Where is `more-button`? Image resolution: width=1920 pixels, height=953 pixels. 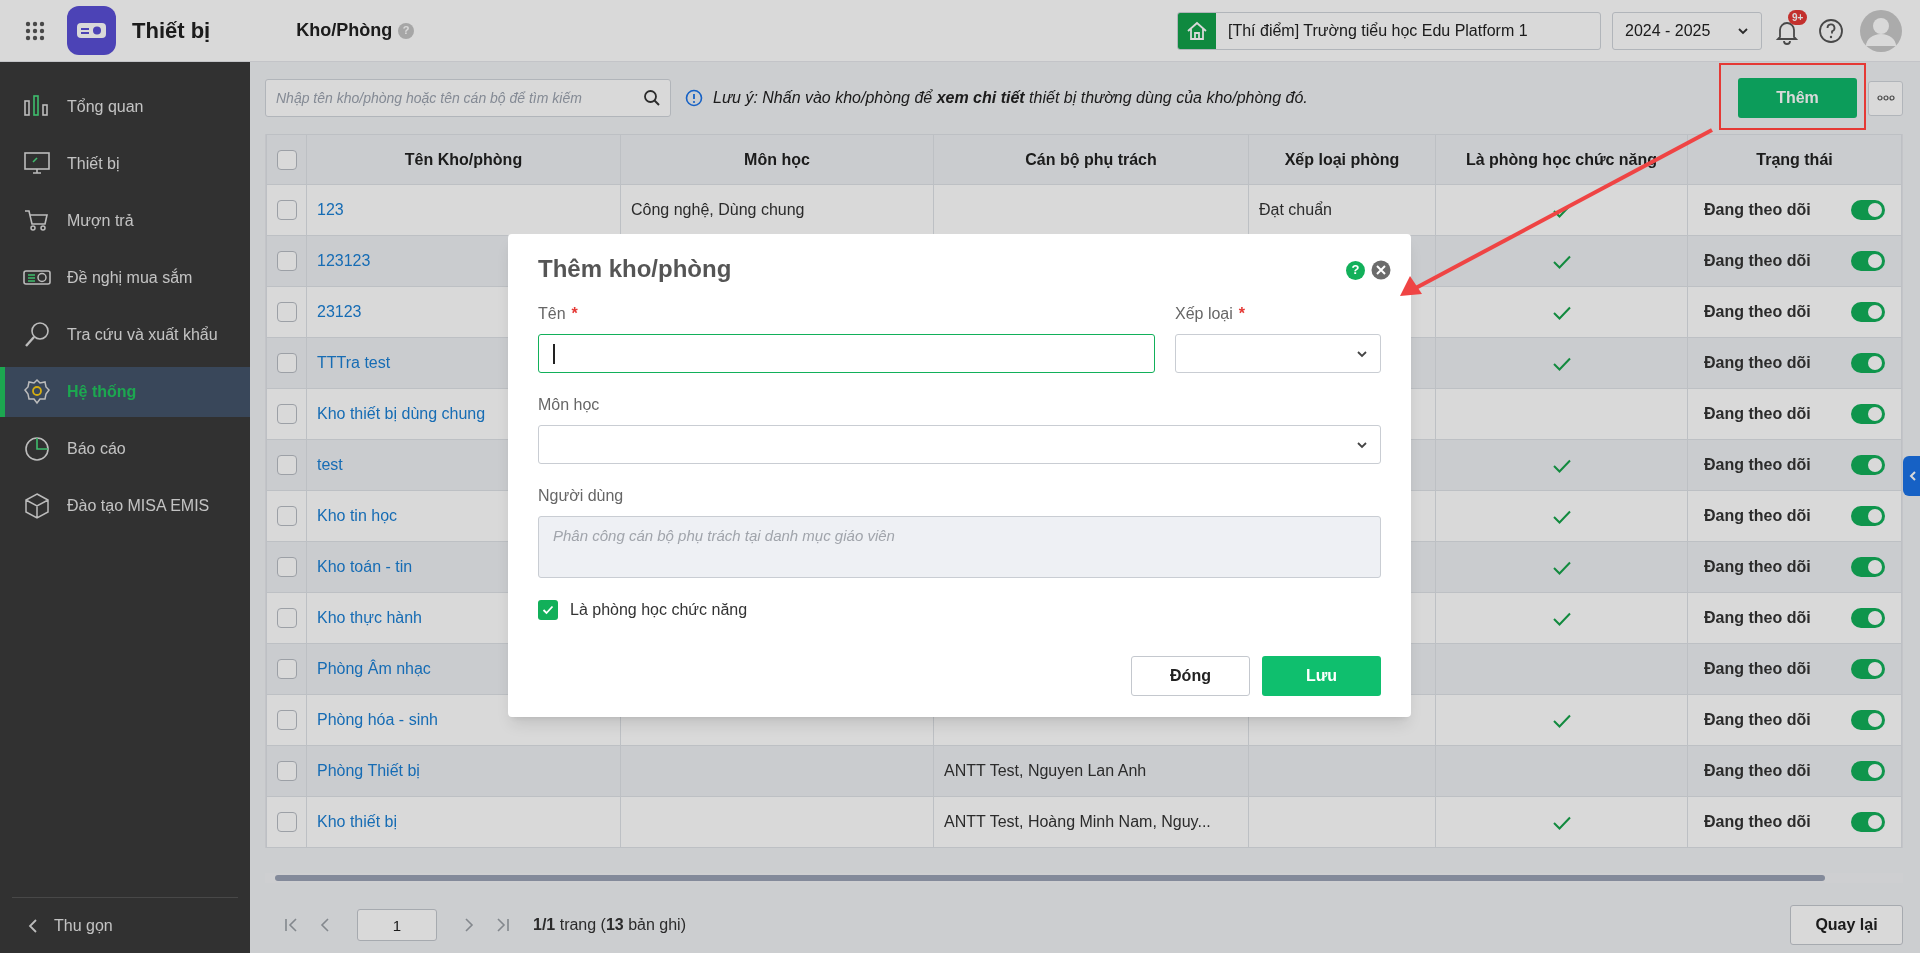
more-button is located at coordinates (1885, 98).